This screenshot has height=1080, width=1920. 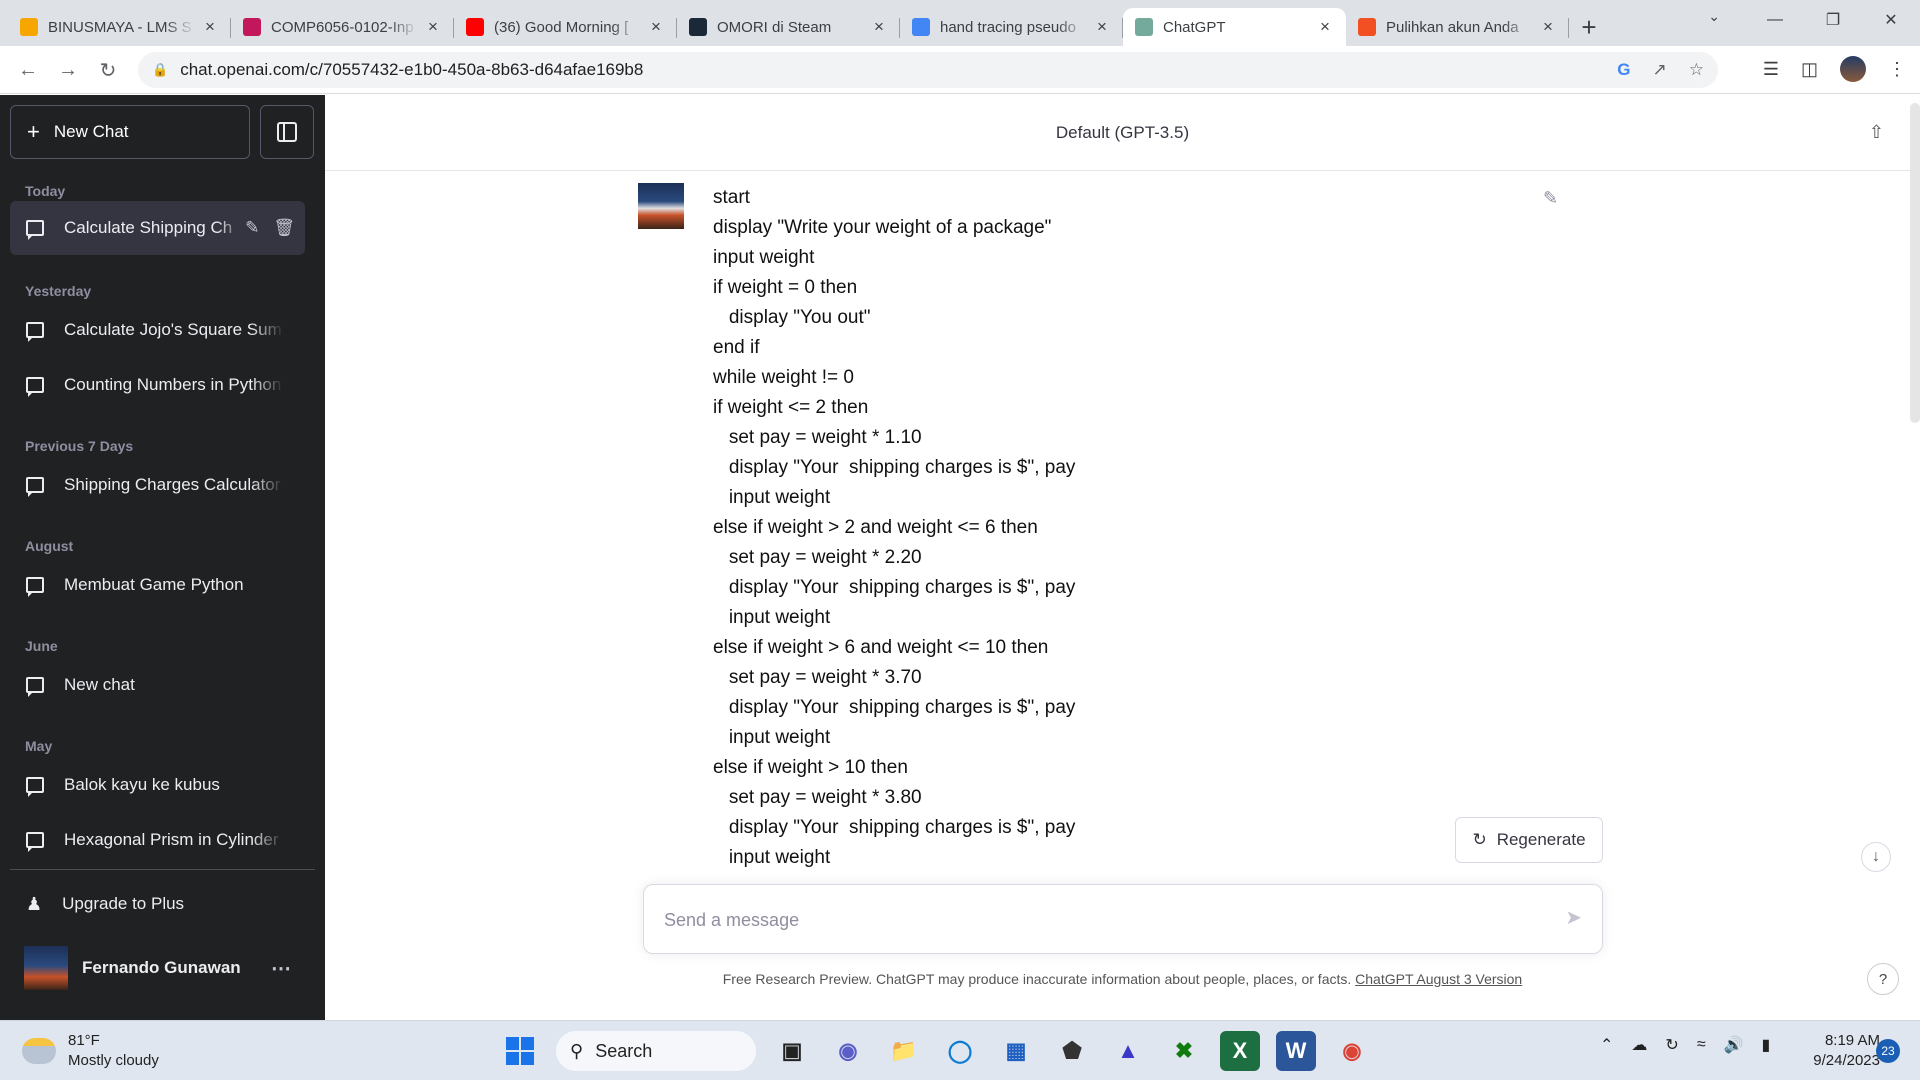 I want to click on tab-title: ChatGPT, so click(x=1194, y=27).